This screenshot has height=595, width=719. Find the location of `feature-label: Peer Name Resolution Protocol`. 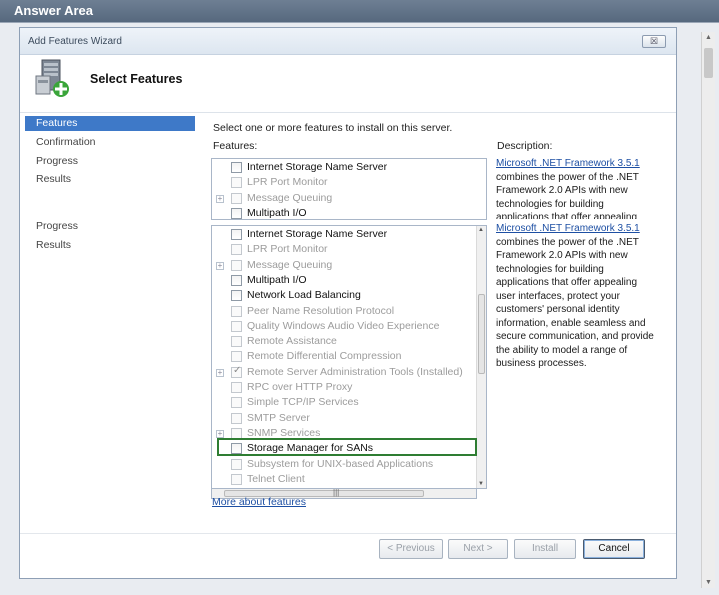

feature-label: Peer Name Resolution Protocol is located at coordinates (321, 310).